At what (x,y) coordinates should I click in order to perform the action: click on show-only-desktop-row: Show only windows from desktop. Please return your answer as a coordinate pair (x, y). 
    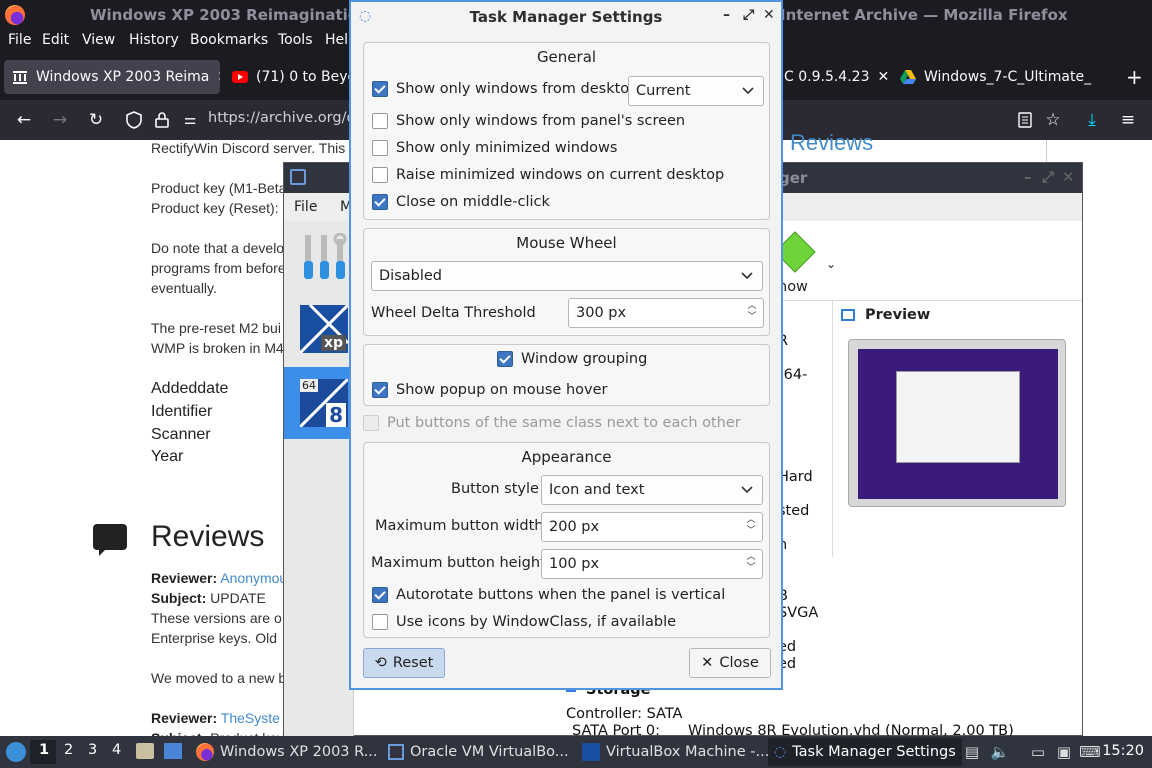
    Looking at the image, I should click on (505, 89).